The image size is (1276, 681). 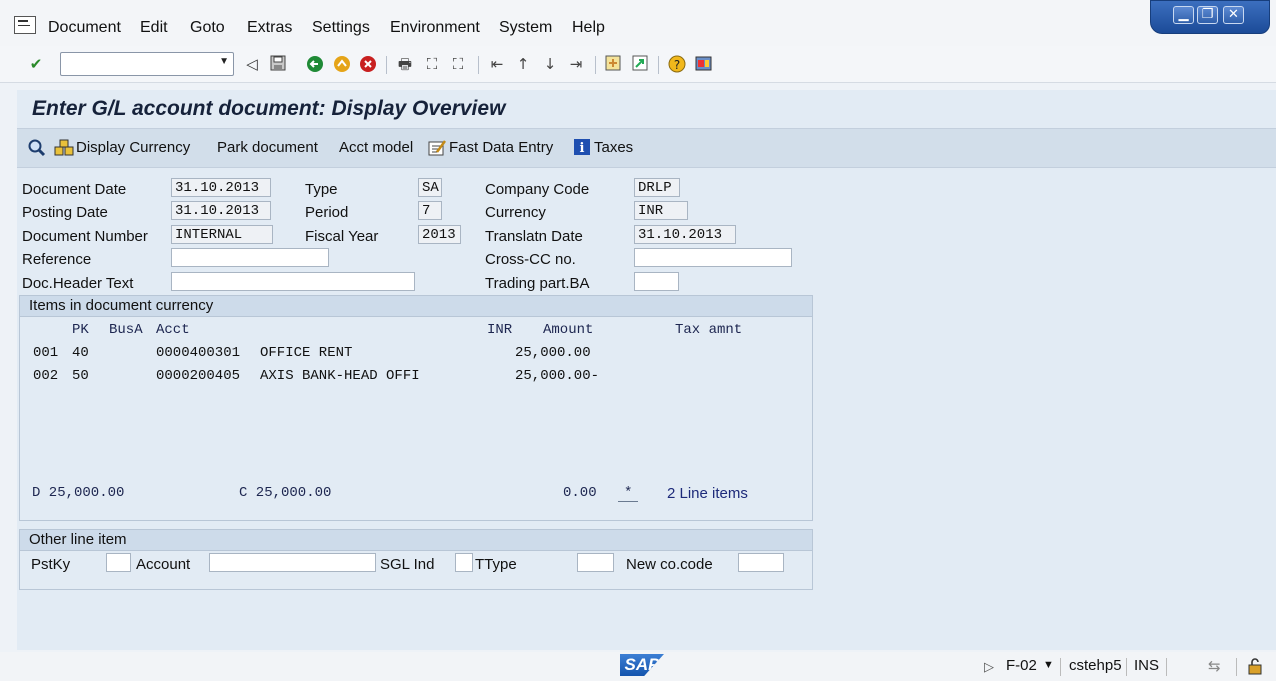 I want to click on posting-date-field: 31.10.2013, so click(x=221, y=210).